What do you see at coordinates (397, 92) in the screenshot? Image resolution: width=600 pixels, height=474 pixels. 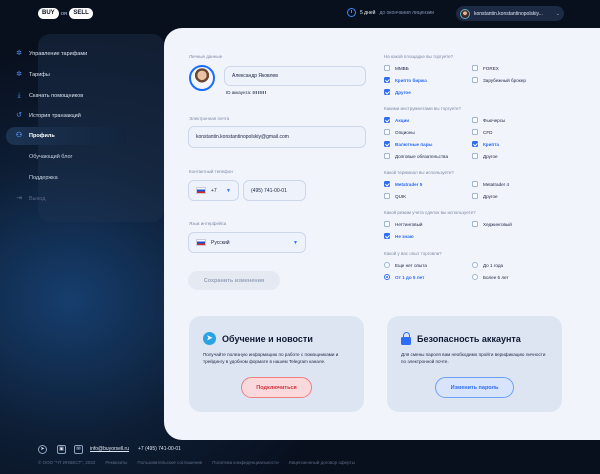 I see `option-other-platform: Другое` at bounding box center [397, 92].